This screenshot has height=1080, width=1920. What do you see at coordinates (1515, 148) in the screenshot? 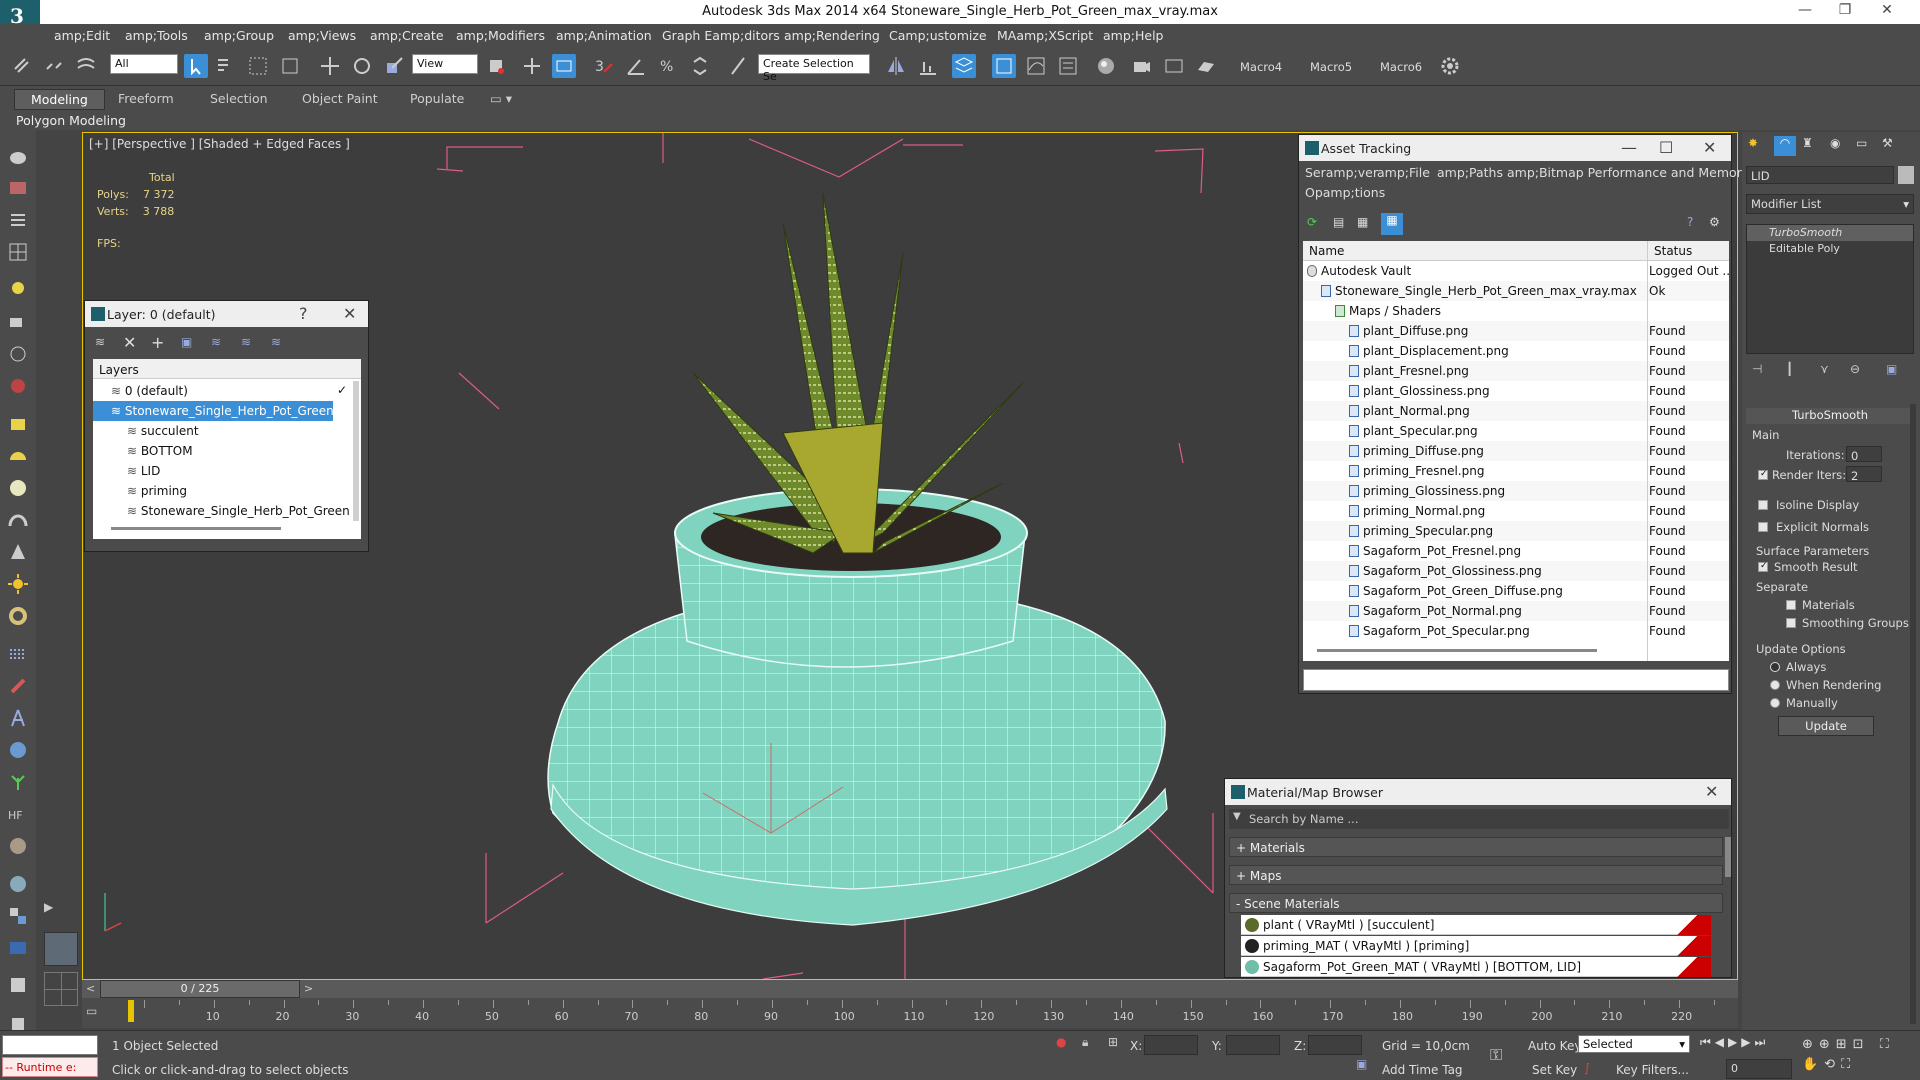
I see `asset-dialog-header: Asset Tracking — ☐ ✕` at bounding box center [1515, 148].